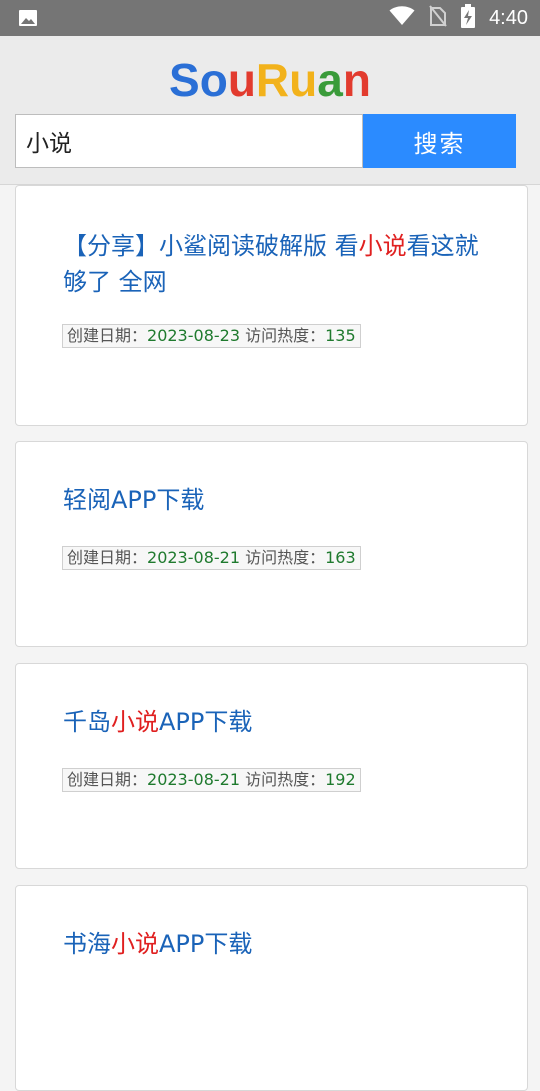  Describe the element at coordinates (275, 500) in the screenshot. I see `result-title: 轻阅APP下载` at that location.